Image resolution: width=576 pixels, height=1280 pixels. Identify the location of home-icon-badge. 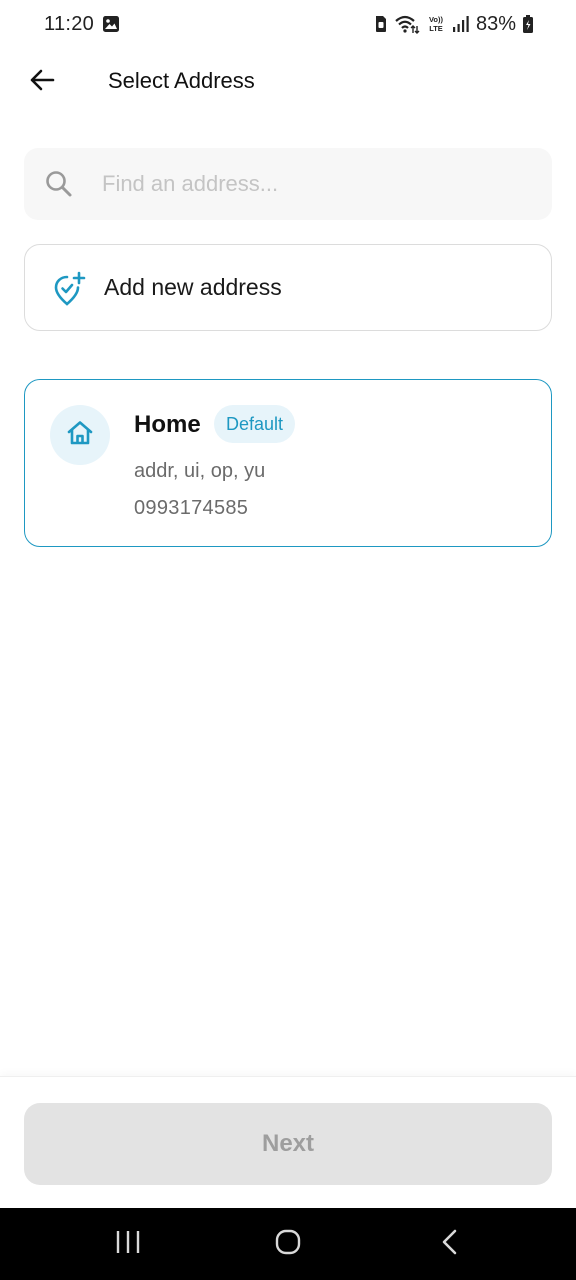
(80, 435).